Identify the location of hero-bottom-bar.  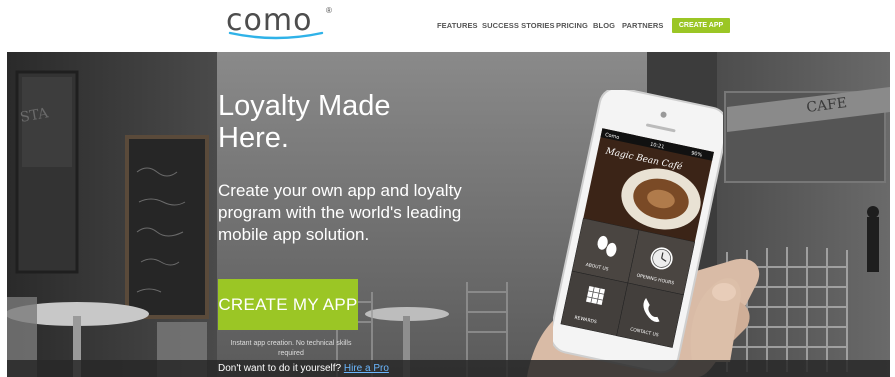
(448, 368).